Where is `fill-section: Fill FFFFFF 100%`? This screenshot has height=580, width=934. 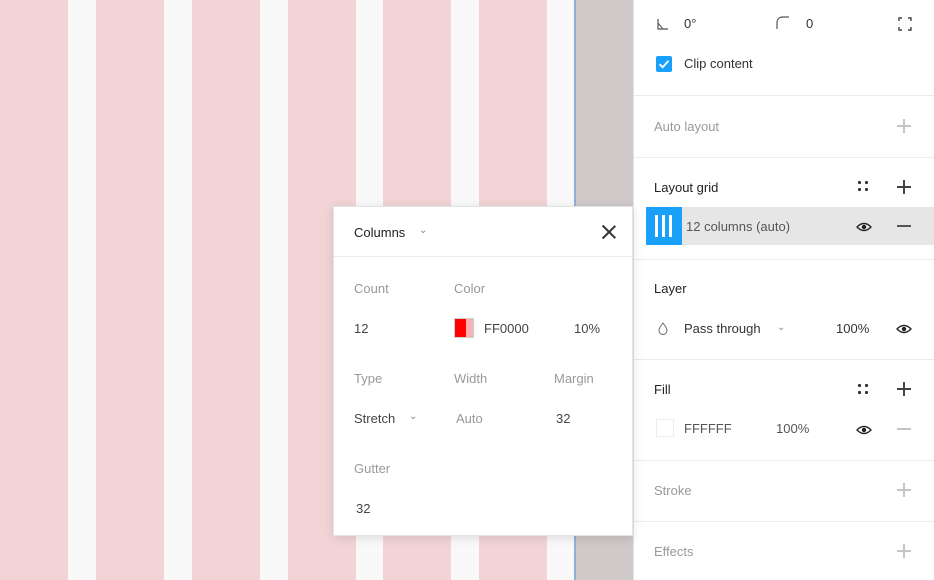
fill-section: Fill FFFFFF 100% is located at coordinates (784, 410).